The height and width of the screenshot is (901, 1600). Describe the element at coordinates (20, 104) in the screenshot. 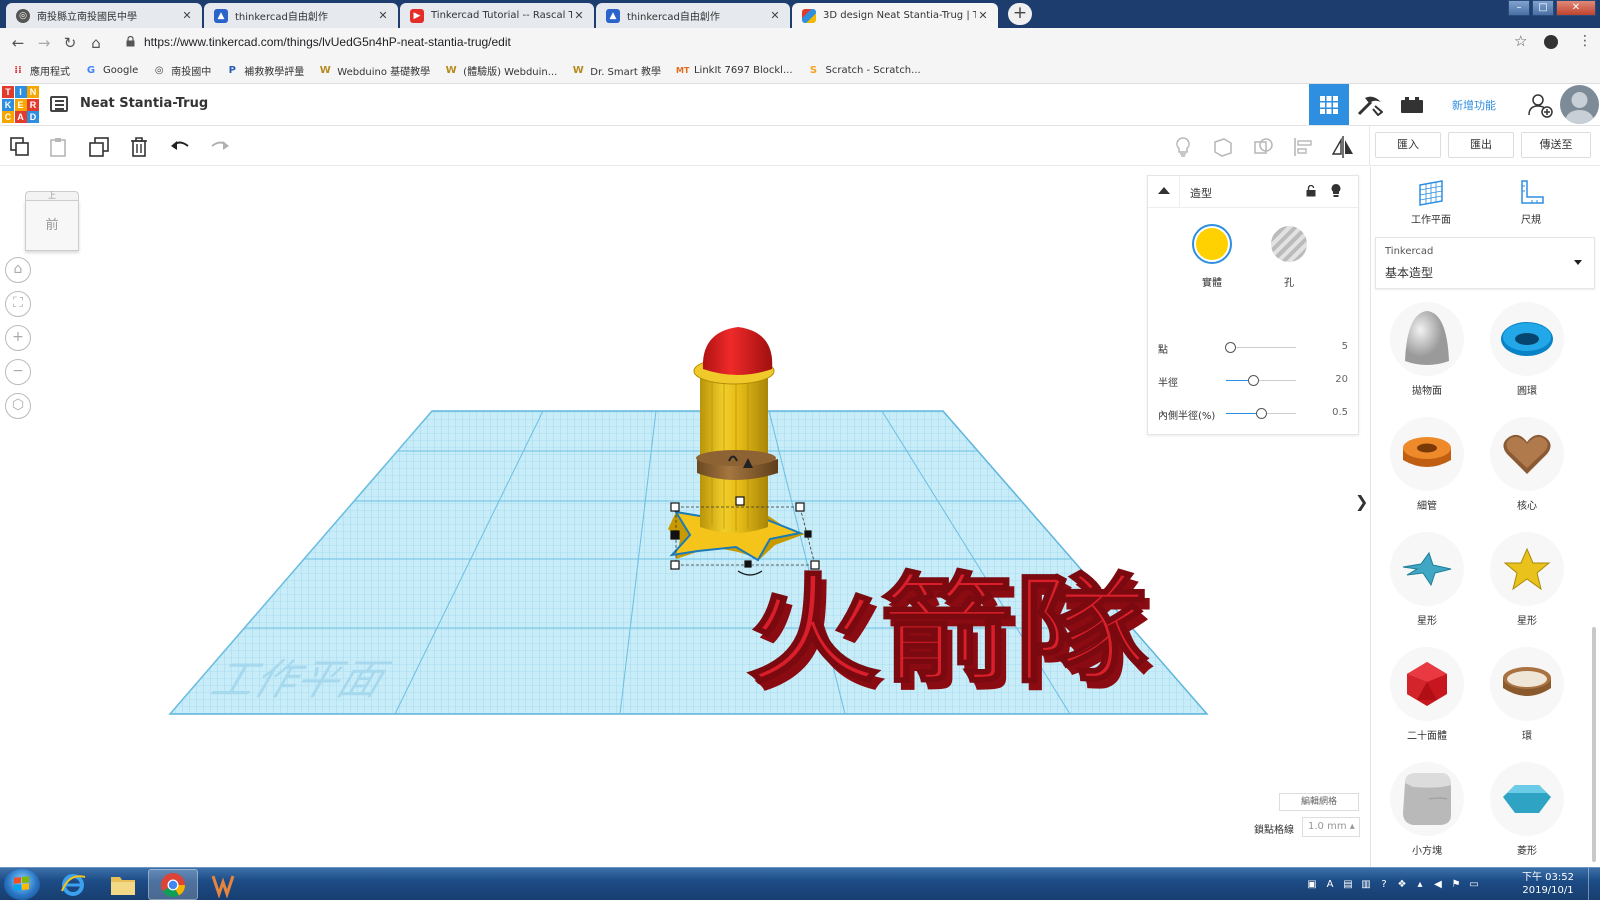

I see `tinkercad-logo: T I N K E R C A D` at that location.